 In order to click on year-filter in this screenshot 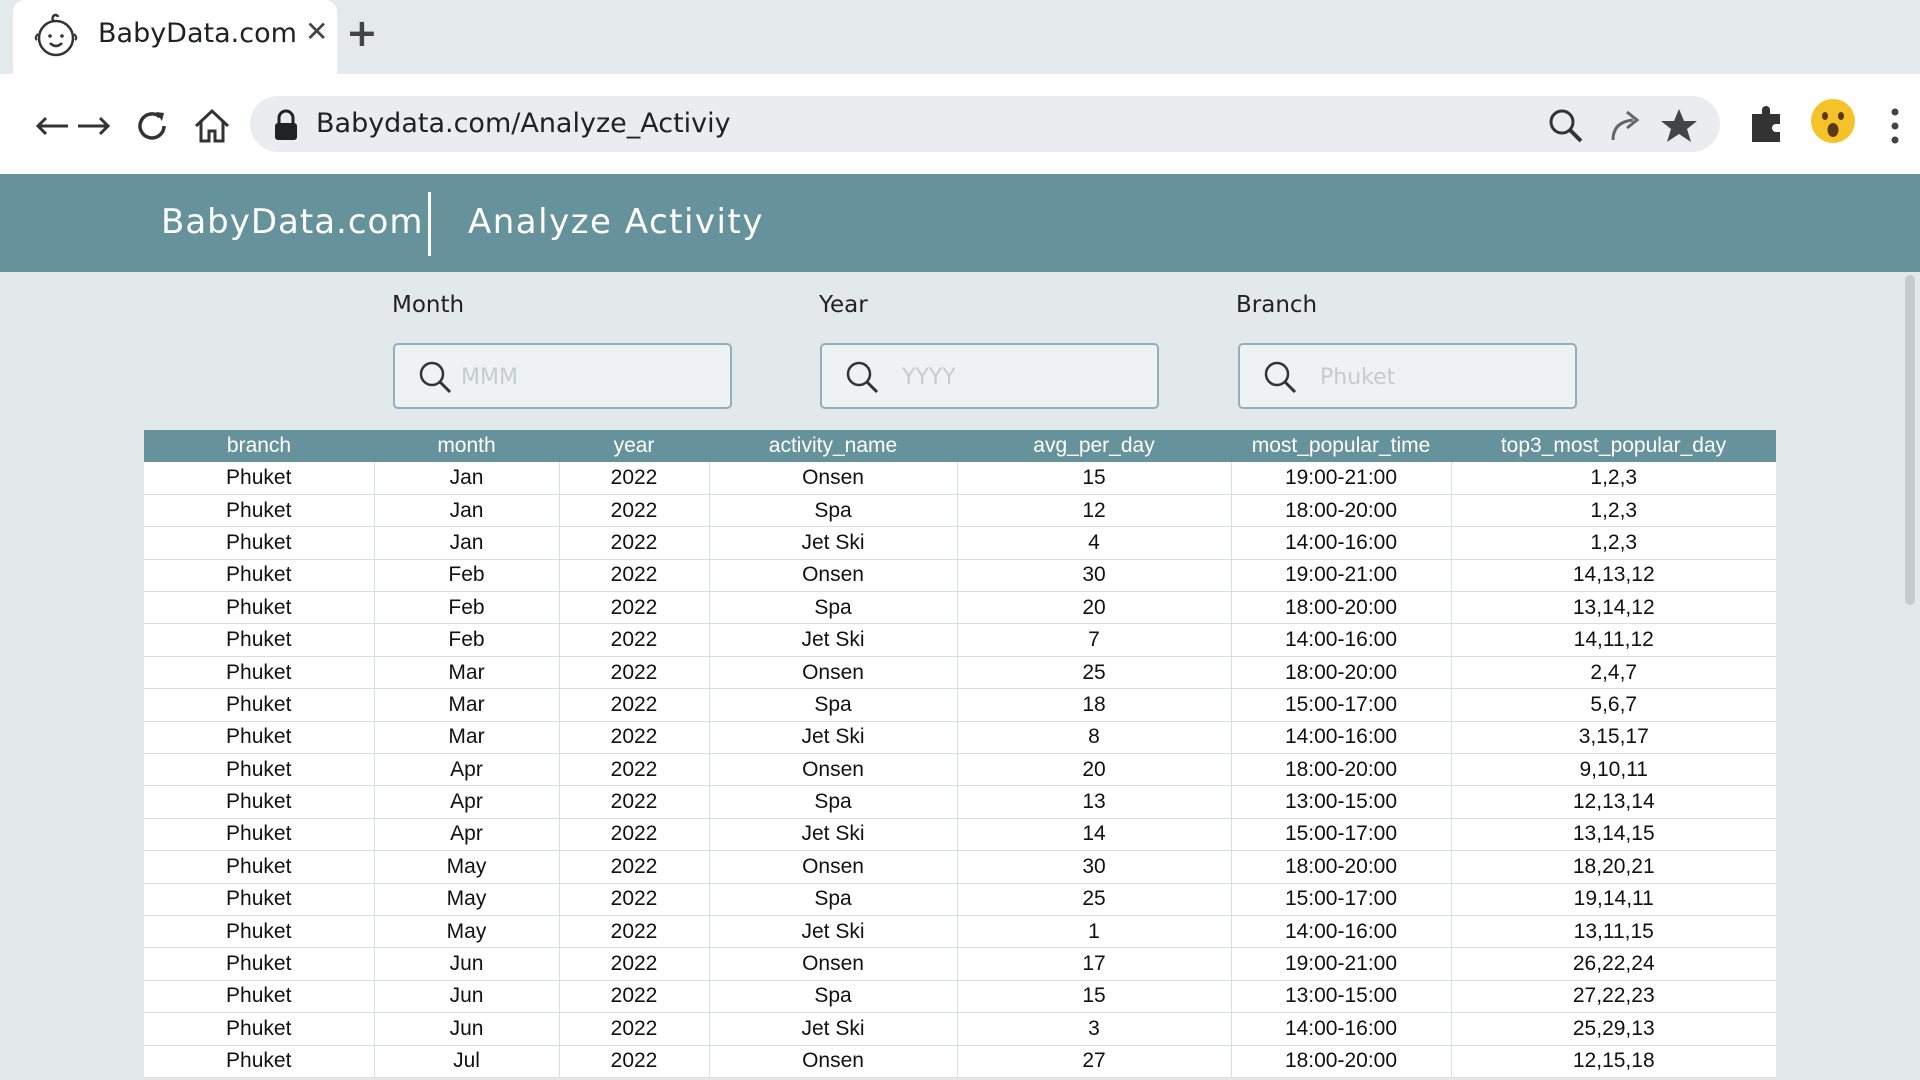, I will do `click(989, 376)`.